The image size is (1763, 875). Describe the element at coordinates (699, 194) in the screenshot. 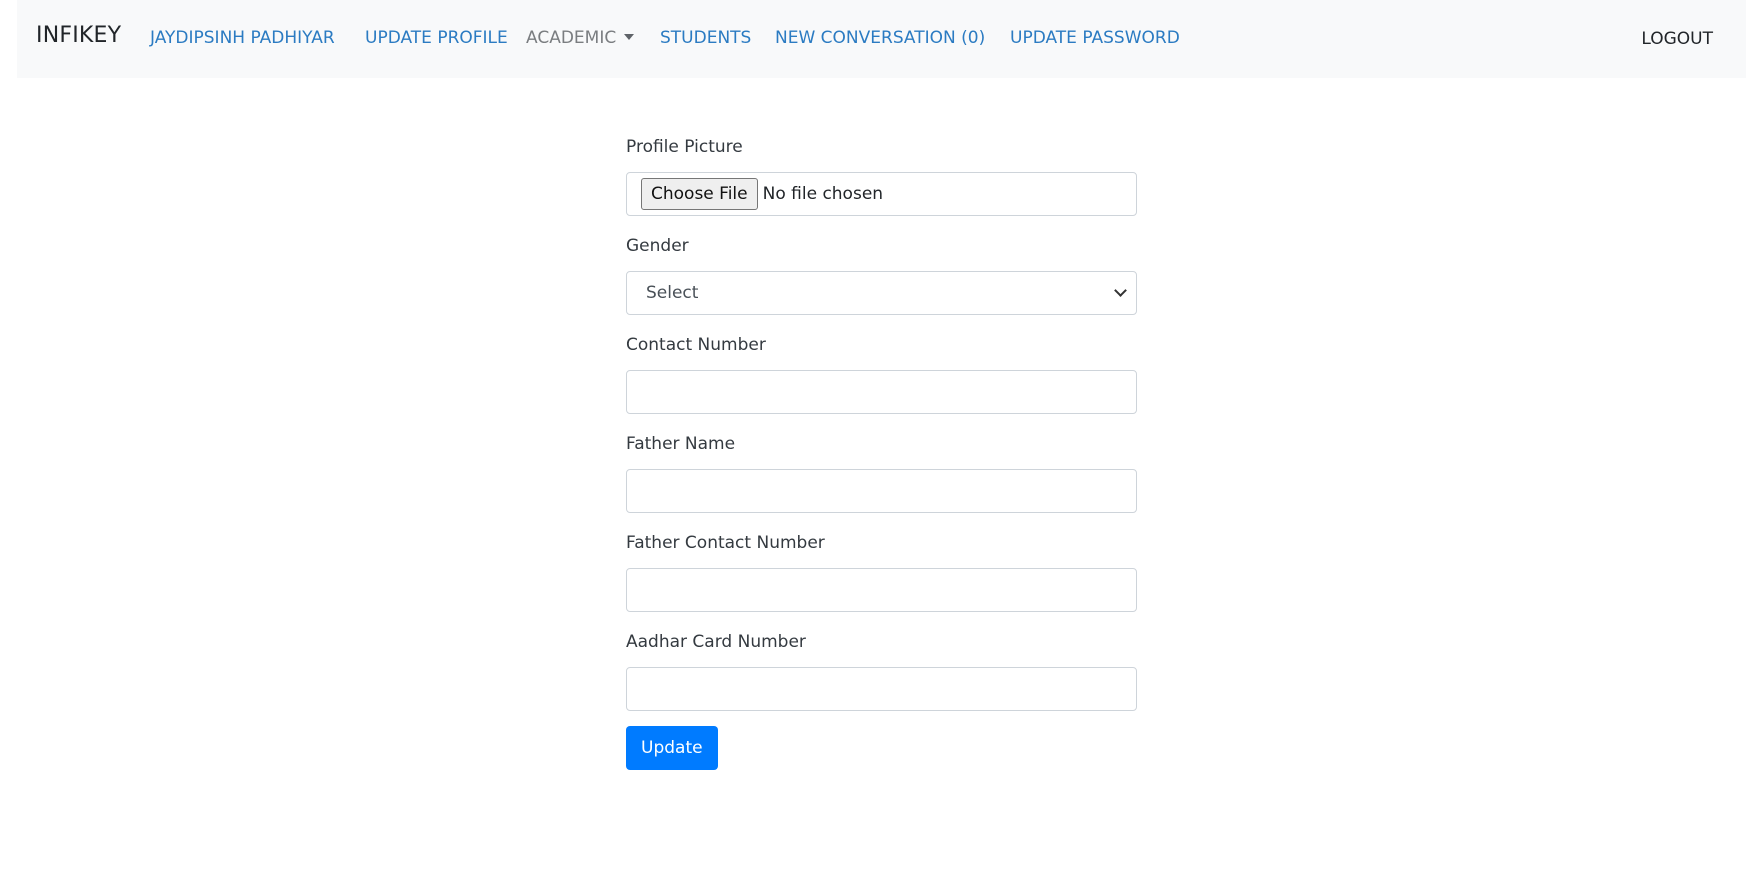

I see `choose-file-button: Choose File` at that location.